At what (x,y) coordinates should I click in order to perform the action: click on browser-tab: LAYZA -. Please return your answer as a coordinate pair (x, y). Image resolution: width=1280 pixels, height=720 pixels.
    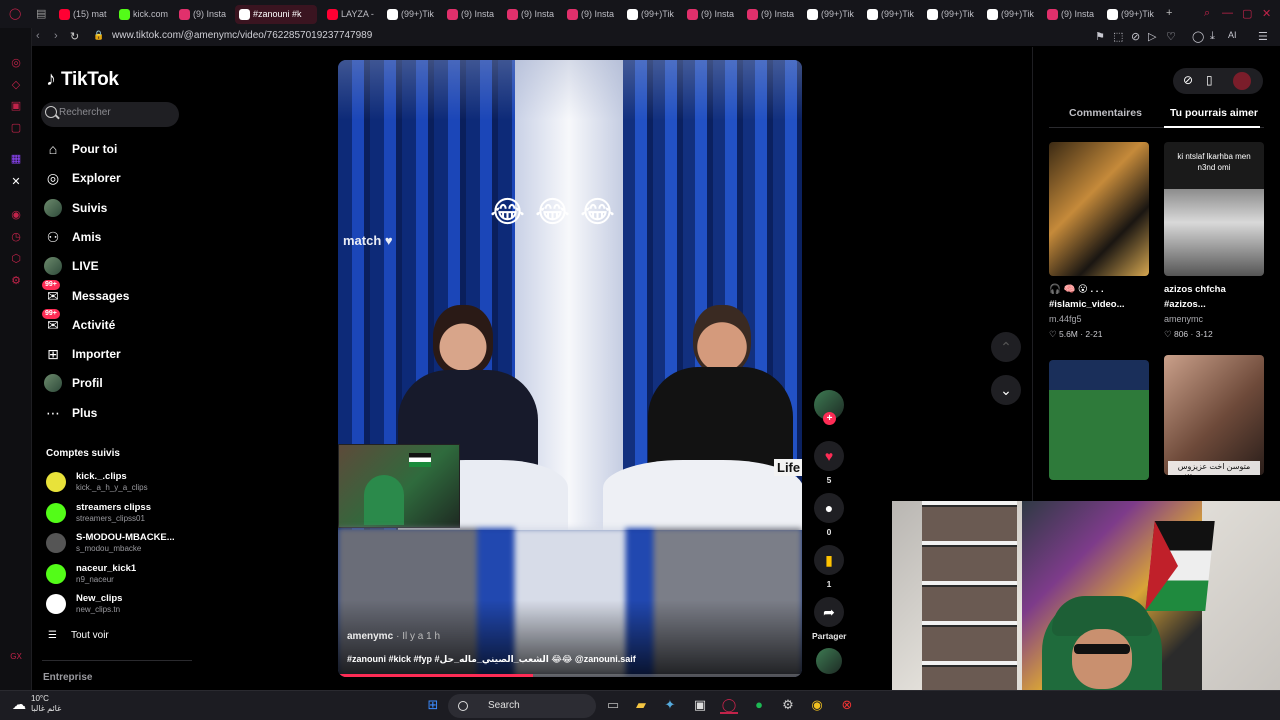
    Looking at the image, I should click on (352, 14).